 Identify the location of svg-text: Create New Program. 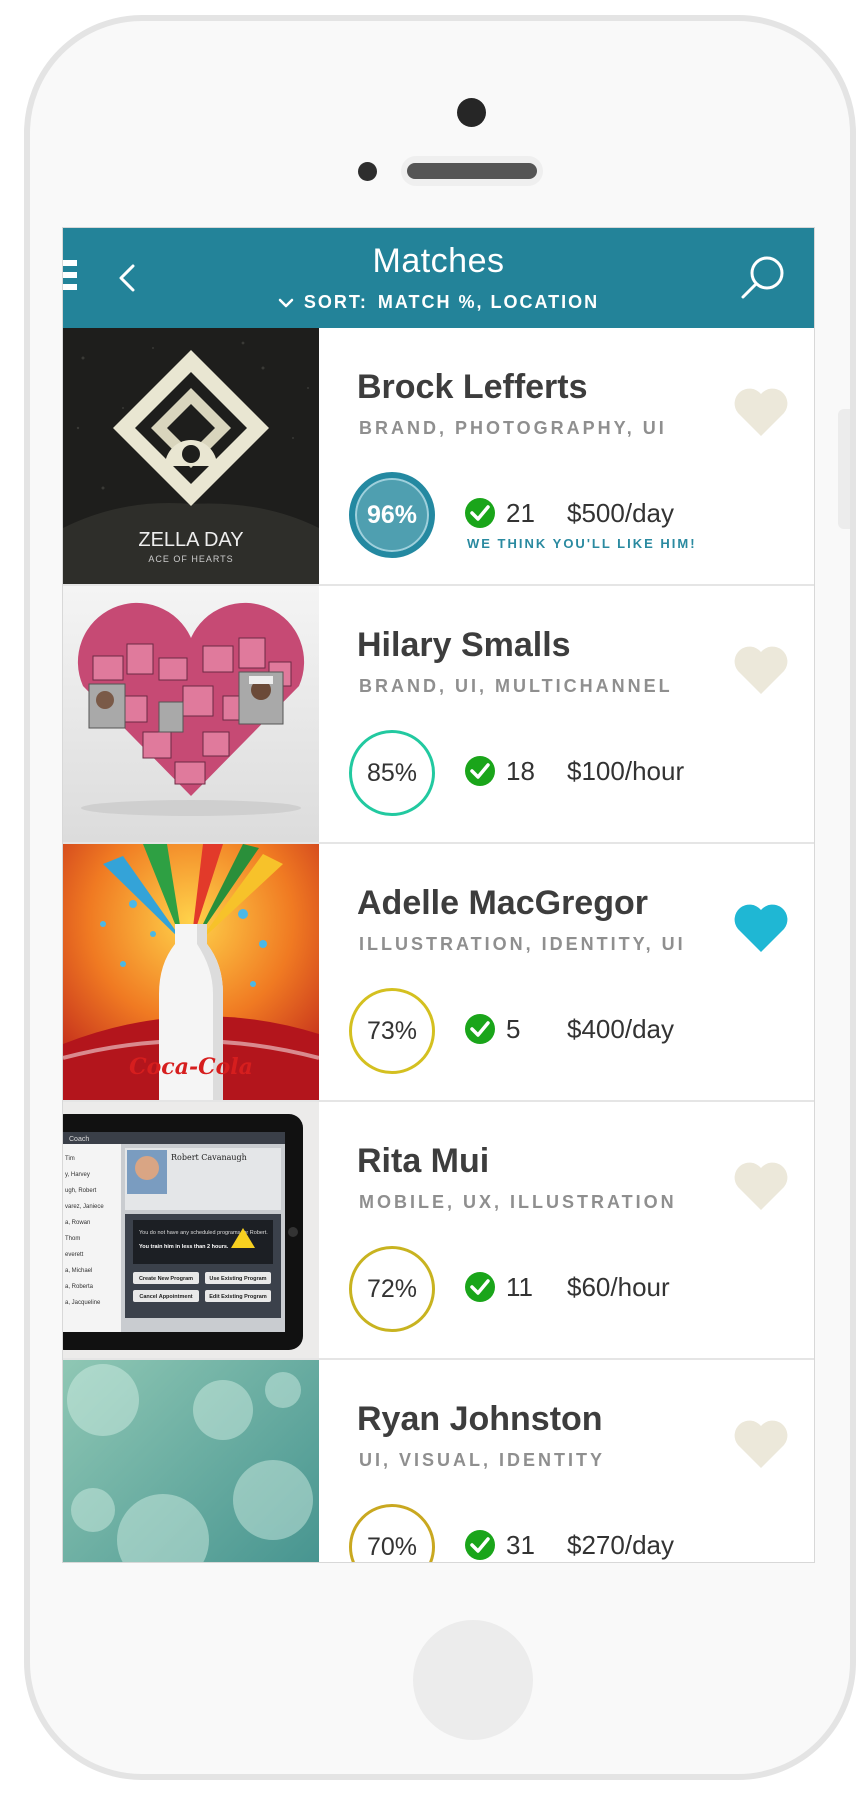
(166, 1279).